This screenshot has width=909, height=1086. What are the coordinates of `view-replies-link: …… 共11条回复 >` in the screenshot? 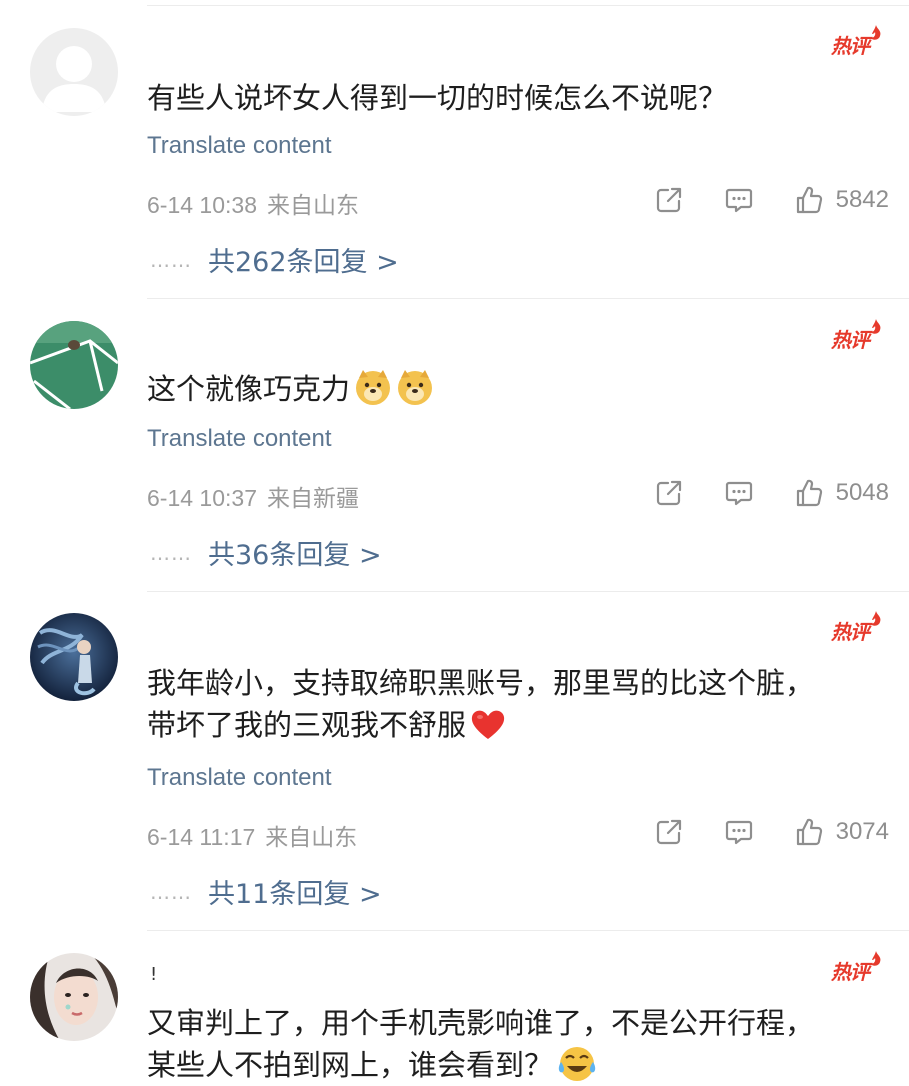 It's located at (266, 891).